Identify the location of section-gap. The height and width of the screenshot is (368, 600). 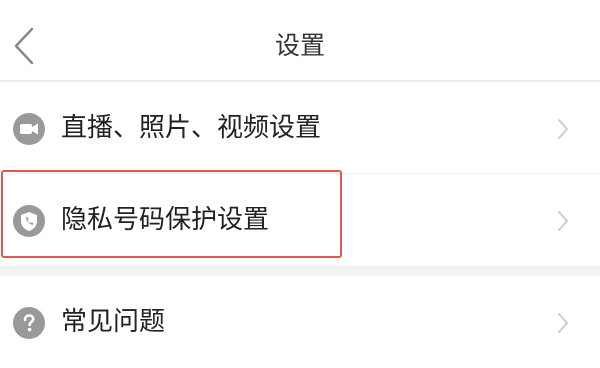
(300, 271).